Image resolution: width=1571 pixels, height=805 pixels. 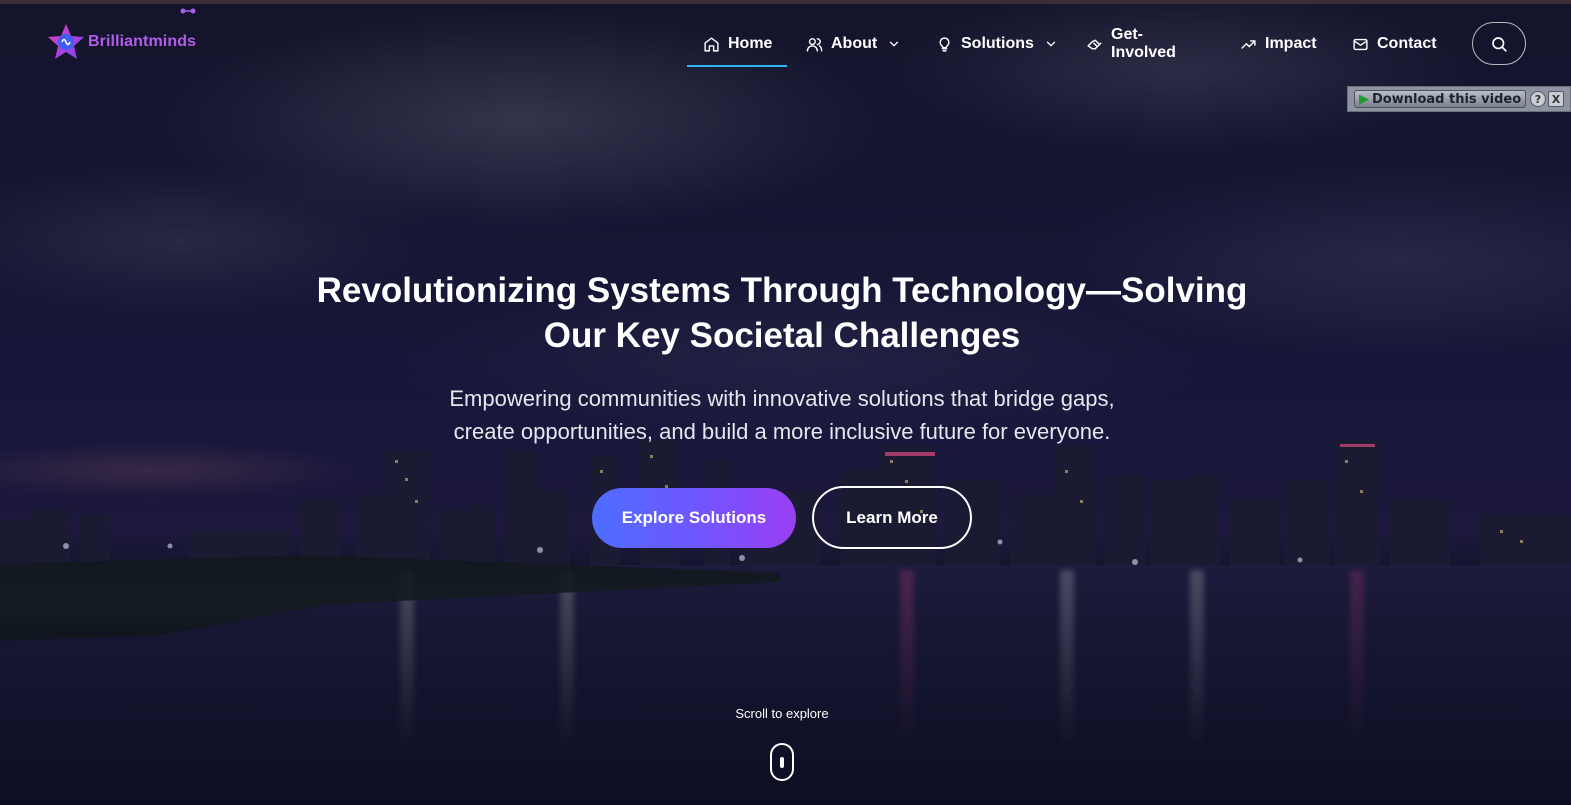 I want to click on scroll-wheel, so click(x=782, y=762).